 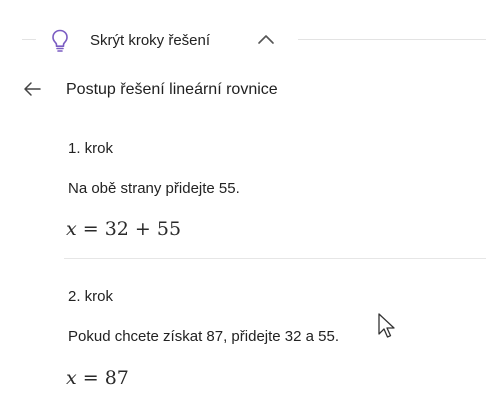 I want to click on toggle-steps-row: Skrýt kroky řešení, so click(x=243, y=40).